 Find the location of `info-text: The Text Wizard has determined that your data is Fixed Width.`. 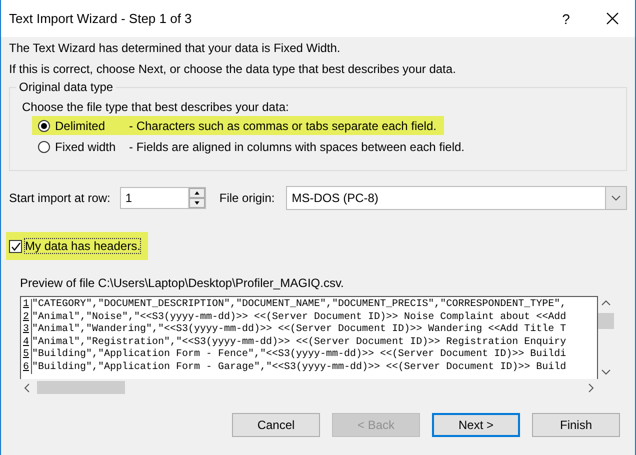

info-text: The Text Wizard has determined that your data is Fixed Width. is located at coordinates (175, 48).